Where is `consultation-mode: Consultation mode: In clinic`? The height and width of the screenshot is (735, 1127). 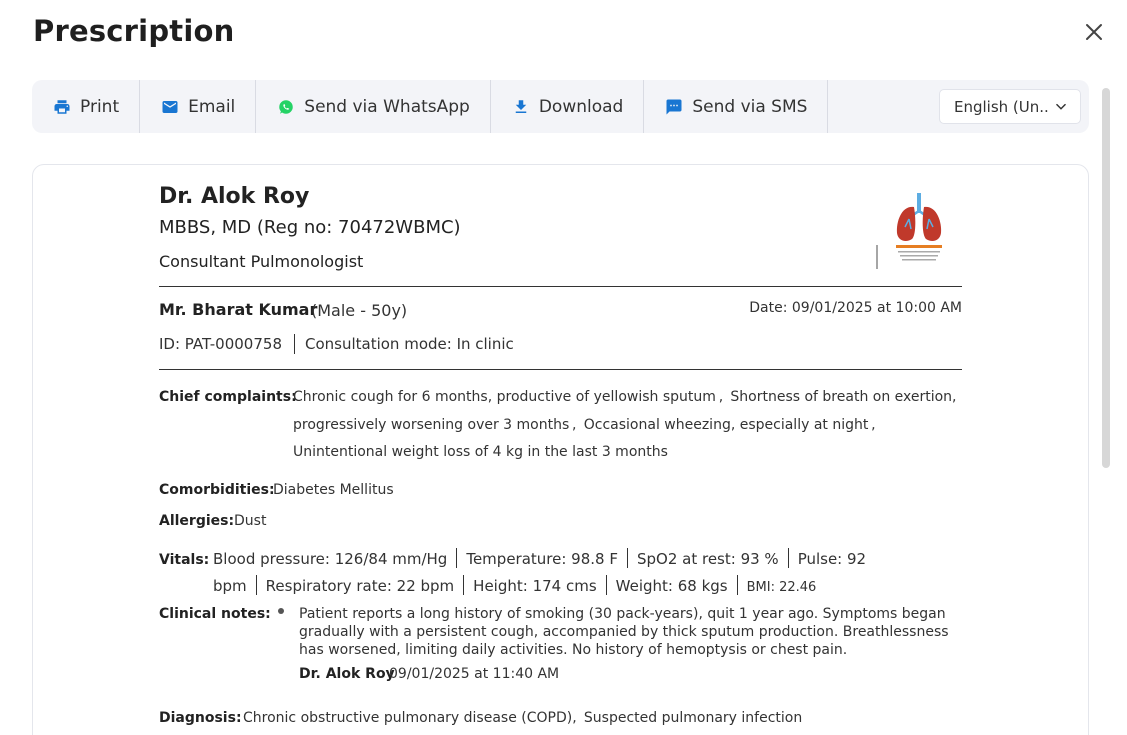 consultation-mode: Consultation mode: In clinic is located at coordinates (409, 344).